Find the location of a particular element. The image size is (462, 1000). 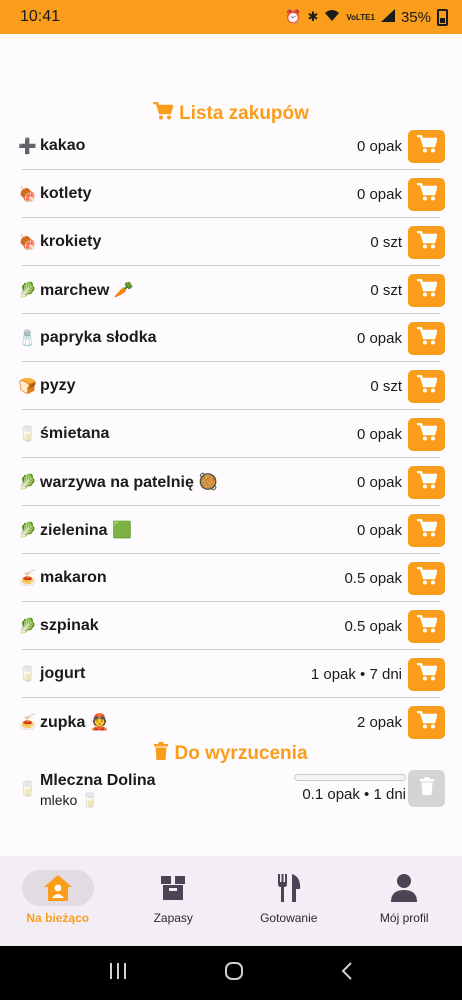

nav-label-profile: Mój profil is located at coordinates (404, 918).